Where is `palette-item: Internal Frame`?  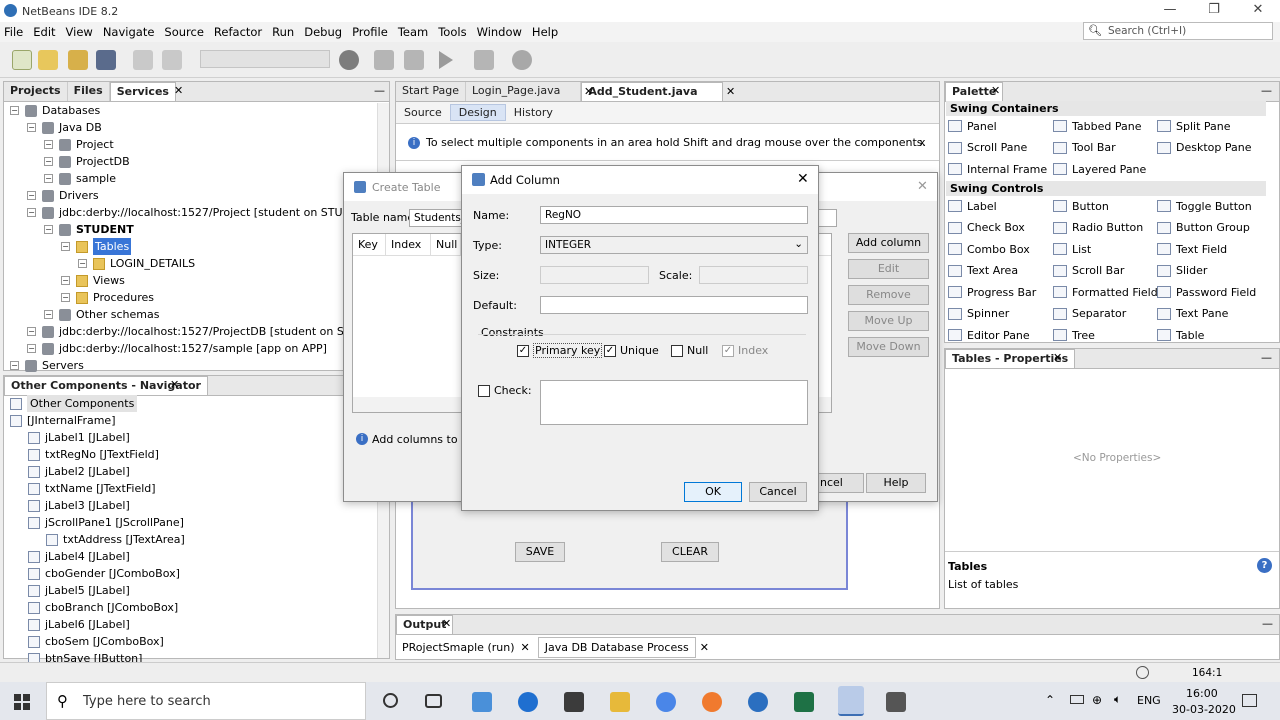
palette-item: Internal Frame is located at coordinates (997, 169).